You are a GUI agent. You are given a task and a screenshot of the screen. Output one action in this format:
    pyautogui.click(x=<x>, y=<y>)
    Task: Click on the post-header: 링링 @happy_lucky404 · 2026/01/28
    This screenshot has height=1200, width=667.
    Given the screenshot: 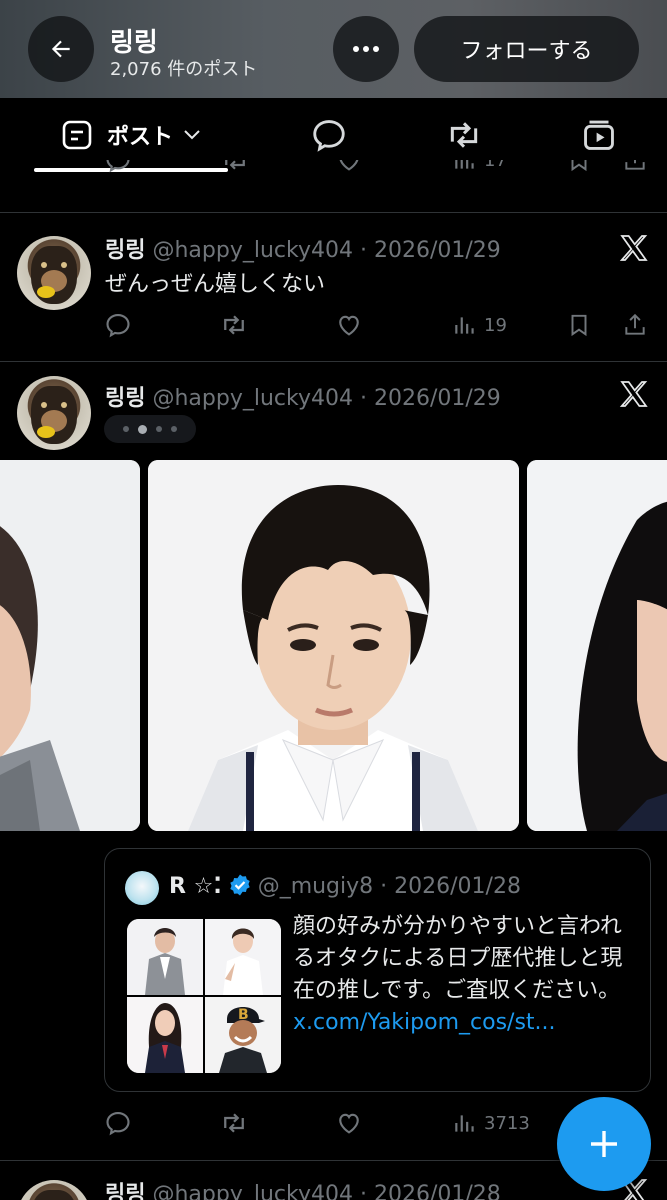 What is the action you would take?
    pyautogui.click(x=303, y=1188)
    